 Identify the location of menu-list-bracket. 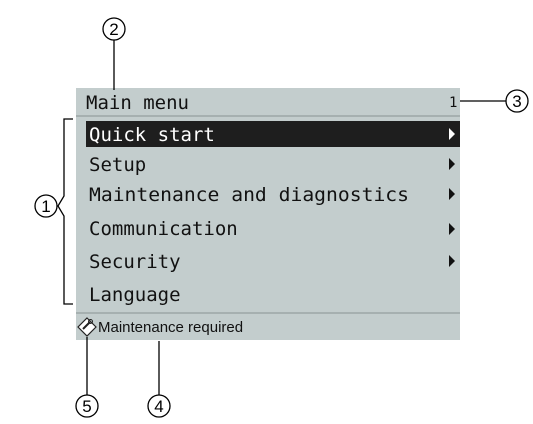
(65, 211).